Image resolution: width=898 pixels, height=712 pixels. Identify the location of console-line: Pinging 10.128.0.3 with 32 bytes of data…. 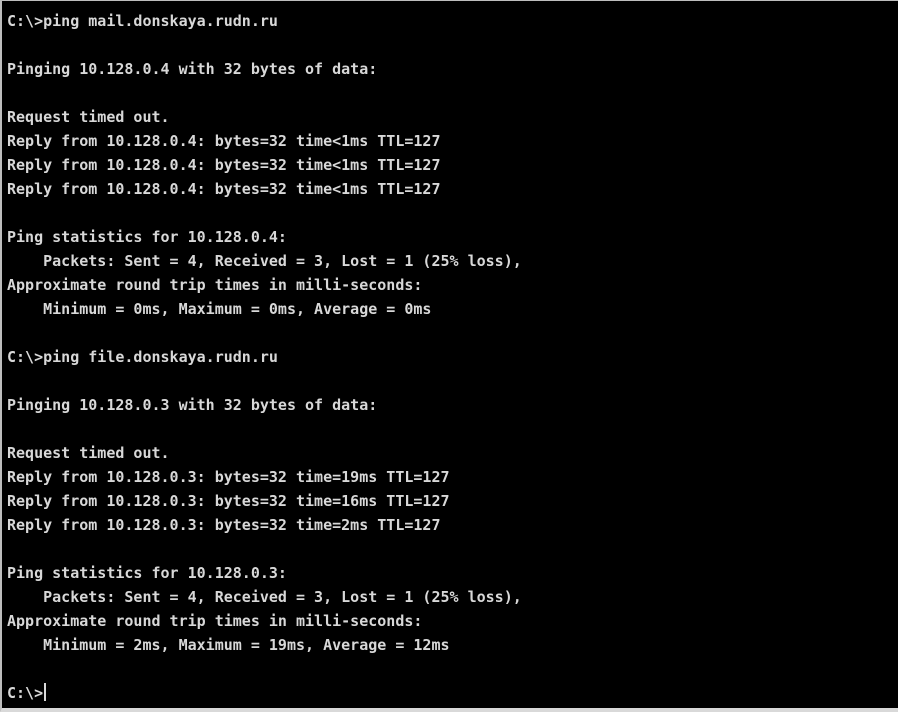
(192, 405).